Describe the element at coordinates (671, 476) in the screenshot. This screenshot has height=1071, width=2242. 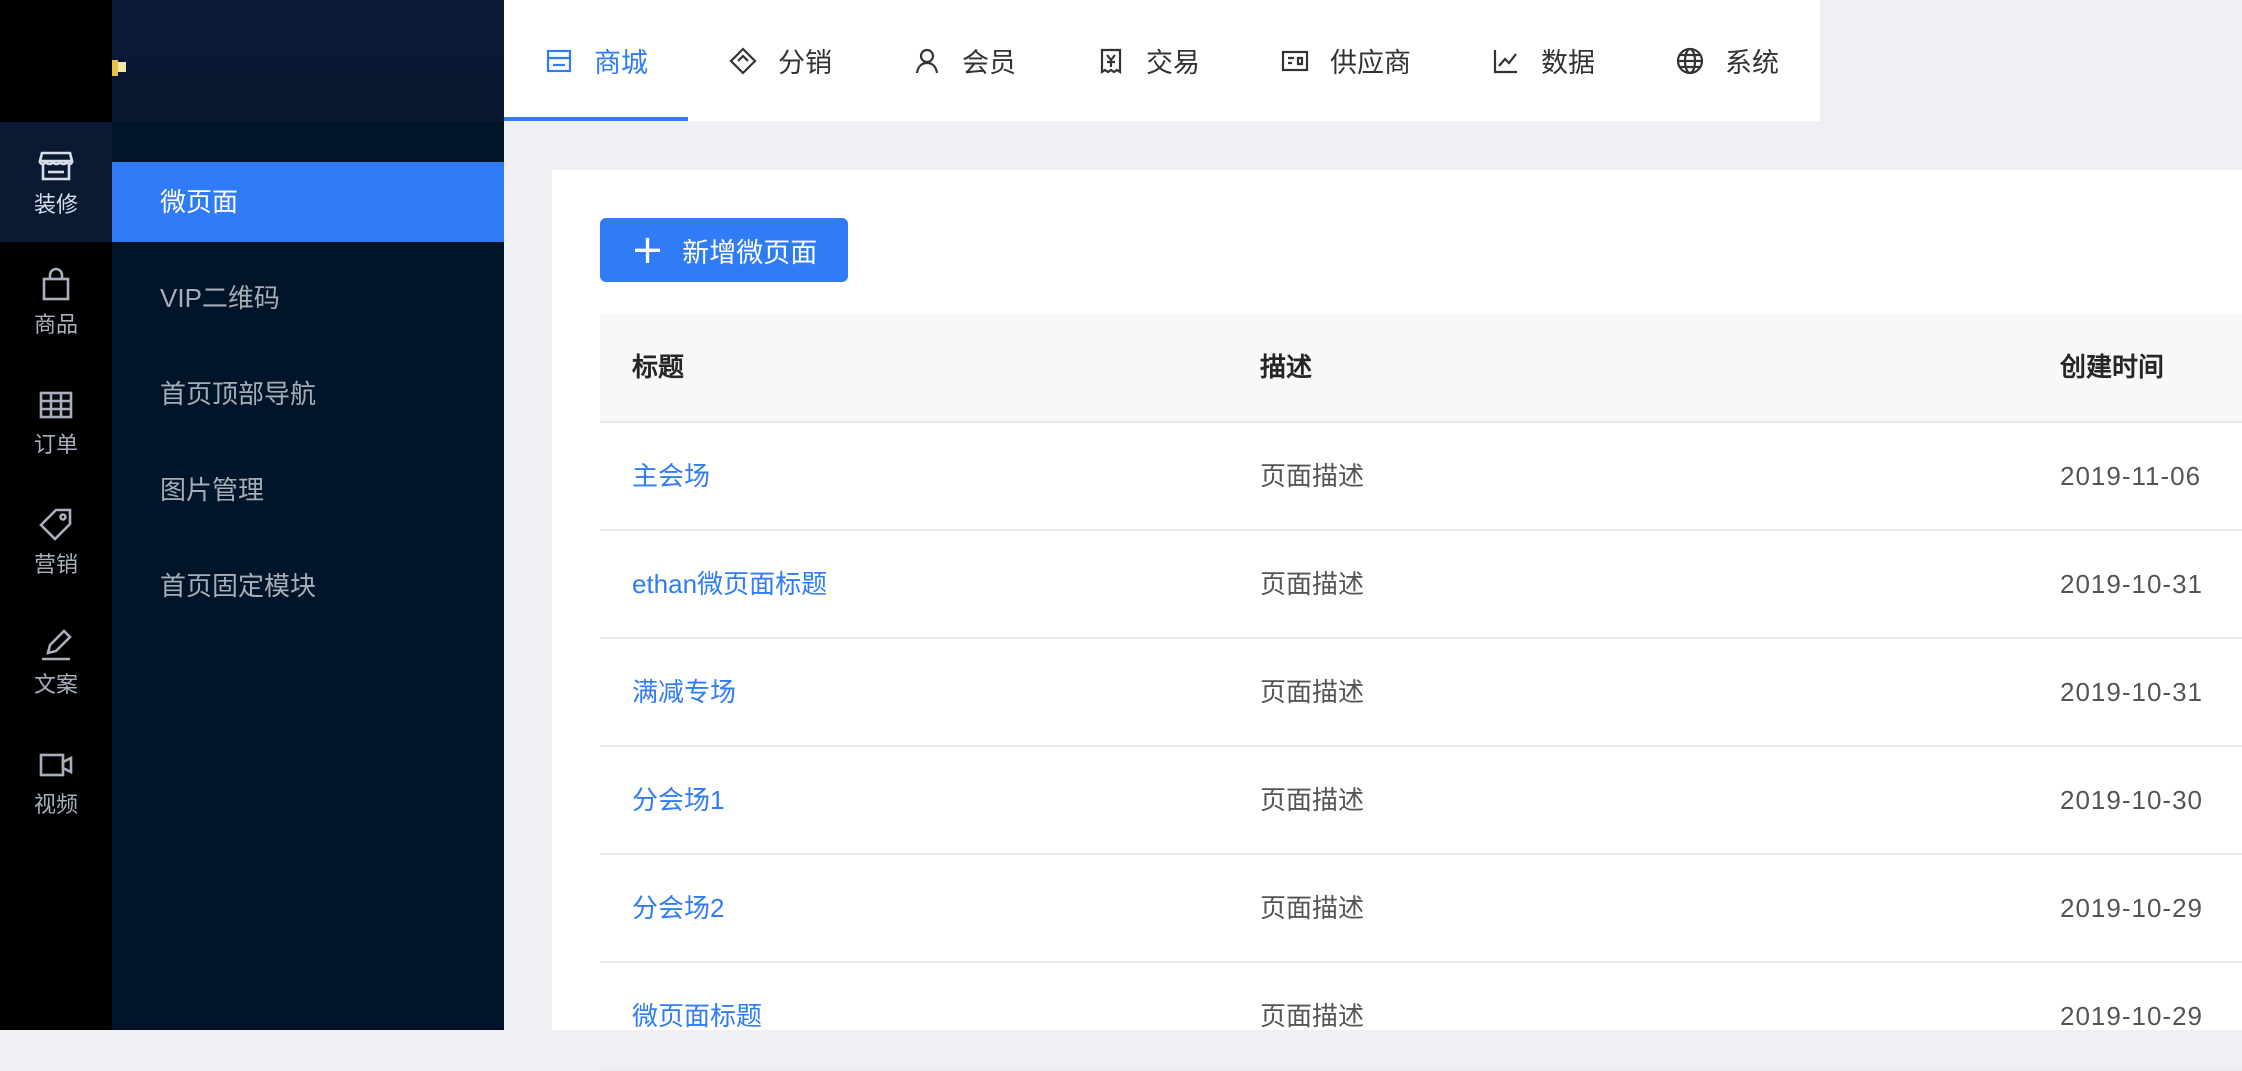
I see `page-title-link: 主会场` at that location.